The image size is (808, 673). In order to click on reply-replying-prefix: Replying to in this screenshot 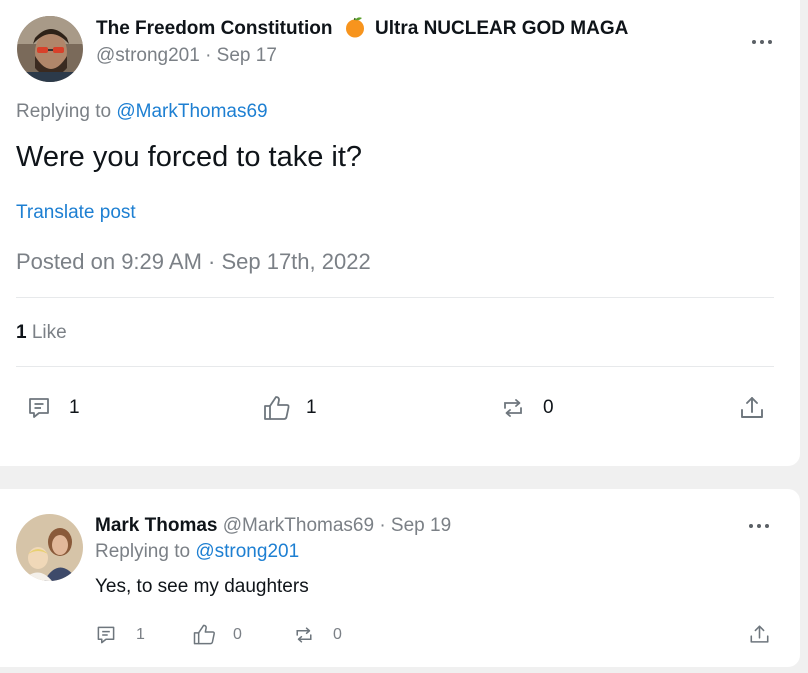, I will do `click(143, 551)`.